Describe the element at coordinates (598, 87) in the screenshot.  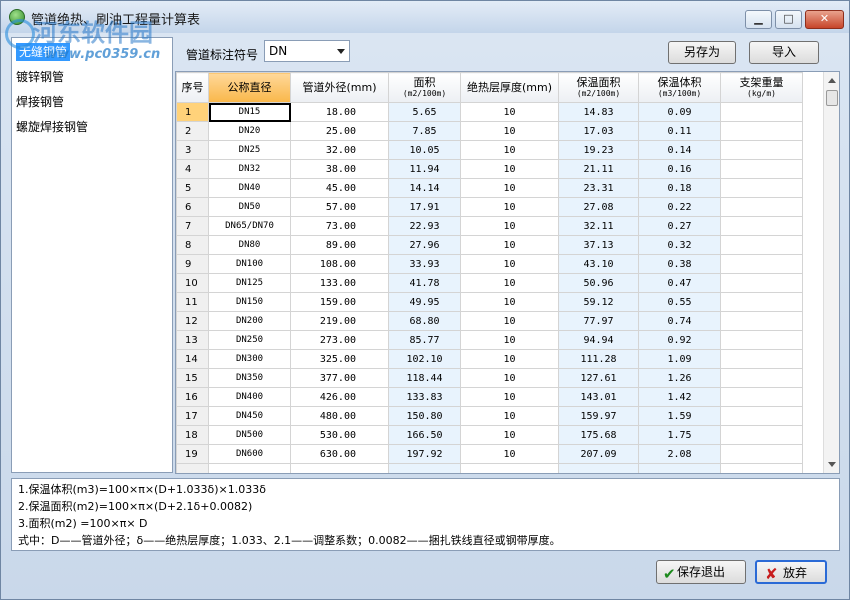
I see `column-header: 保温面积 (m2/100m)` at that location.